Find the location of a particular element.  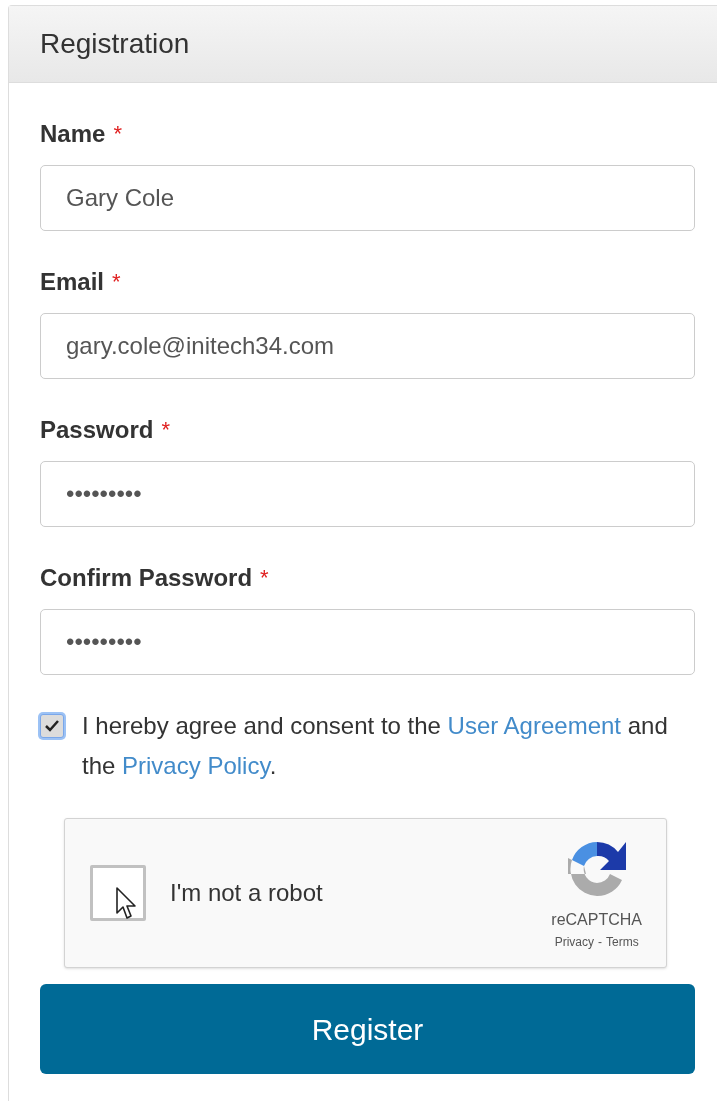

agreement-link: Privacy Policy is located at coordinates (196, 765).